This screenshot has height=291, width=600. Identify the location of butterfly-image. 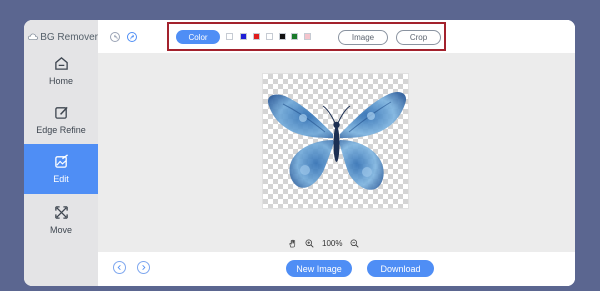
(337, 141).